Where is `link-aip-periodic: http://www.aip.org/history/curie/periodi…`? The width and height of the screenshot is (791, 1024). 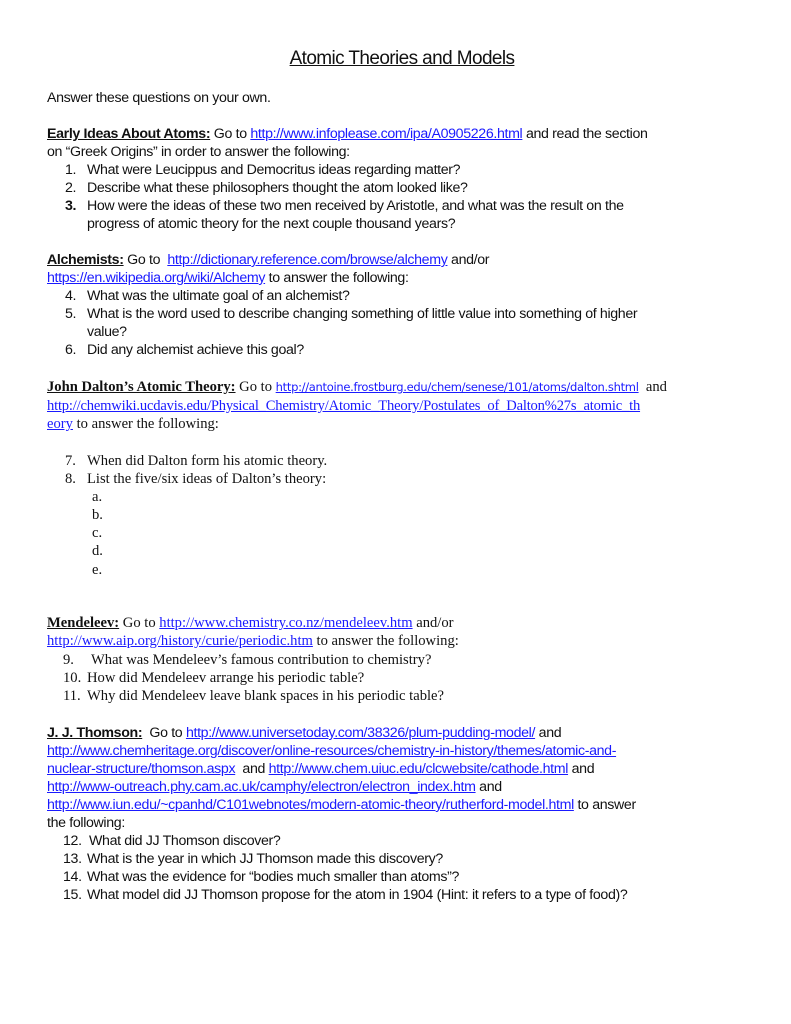
link-aip-periodic: http://www.aip.org/history/curie/periodi… is located at coordinates (180, 641).